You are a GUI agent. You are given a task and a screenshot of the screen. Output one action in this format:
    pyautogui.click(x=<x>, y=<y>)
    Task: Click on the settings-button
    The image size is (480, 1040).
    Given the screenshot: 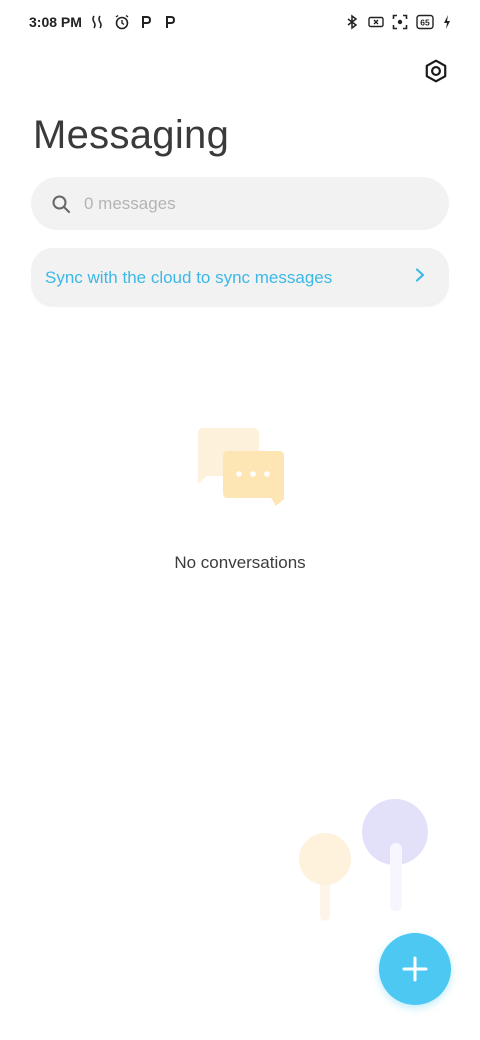 What is the action you would take?
    pyautogui.click(x=436, y=71)
    